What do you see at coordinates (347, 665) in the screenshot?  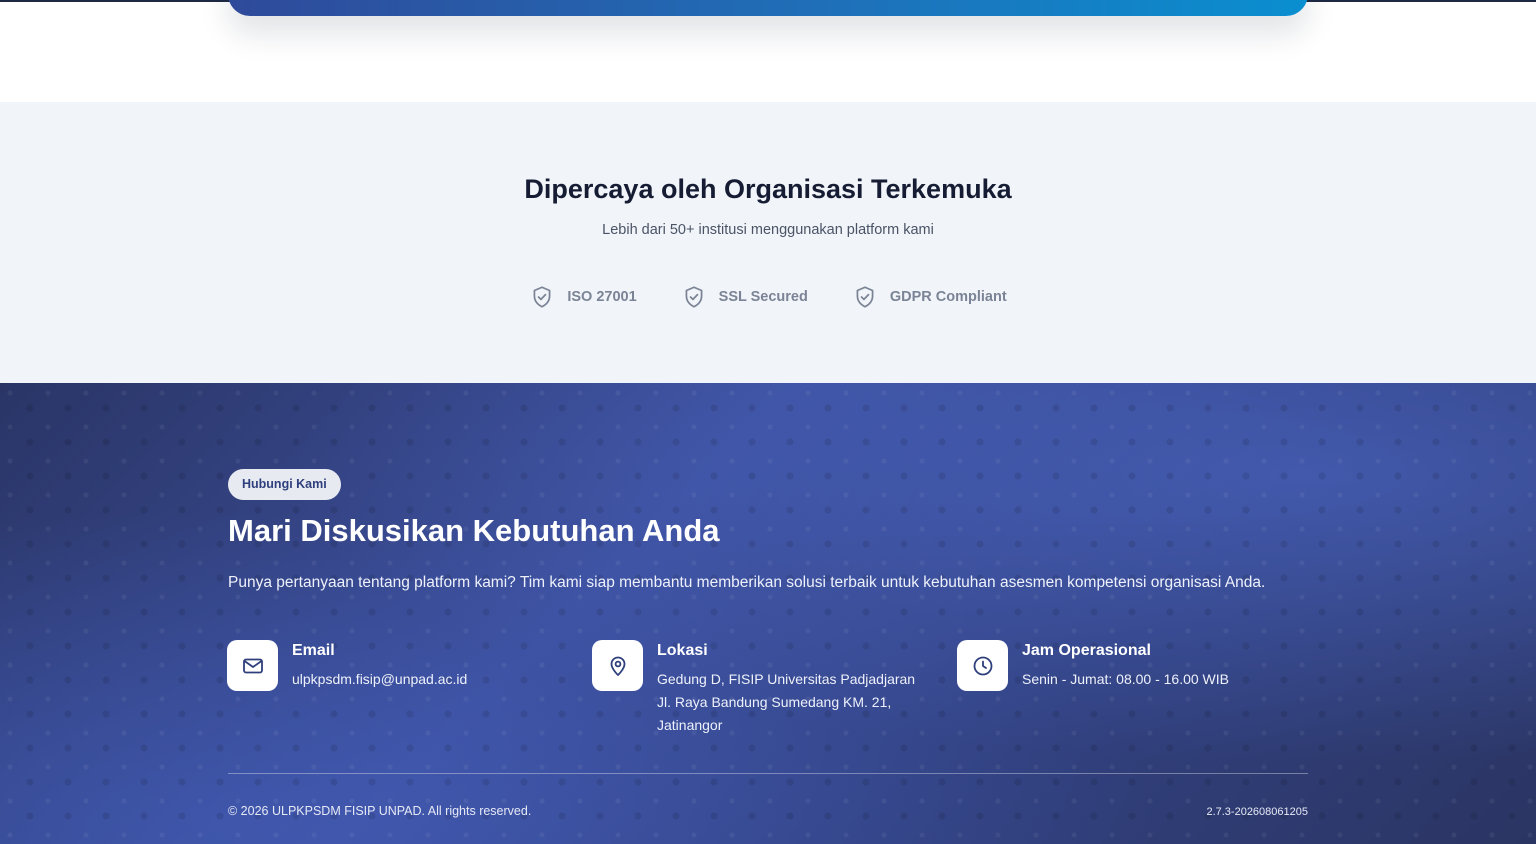 I see `contact-email: Email ulpkpsdm.fisip@unpad.ac.id` at bounding box center [347, 665].